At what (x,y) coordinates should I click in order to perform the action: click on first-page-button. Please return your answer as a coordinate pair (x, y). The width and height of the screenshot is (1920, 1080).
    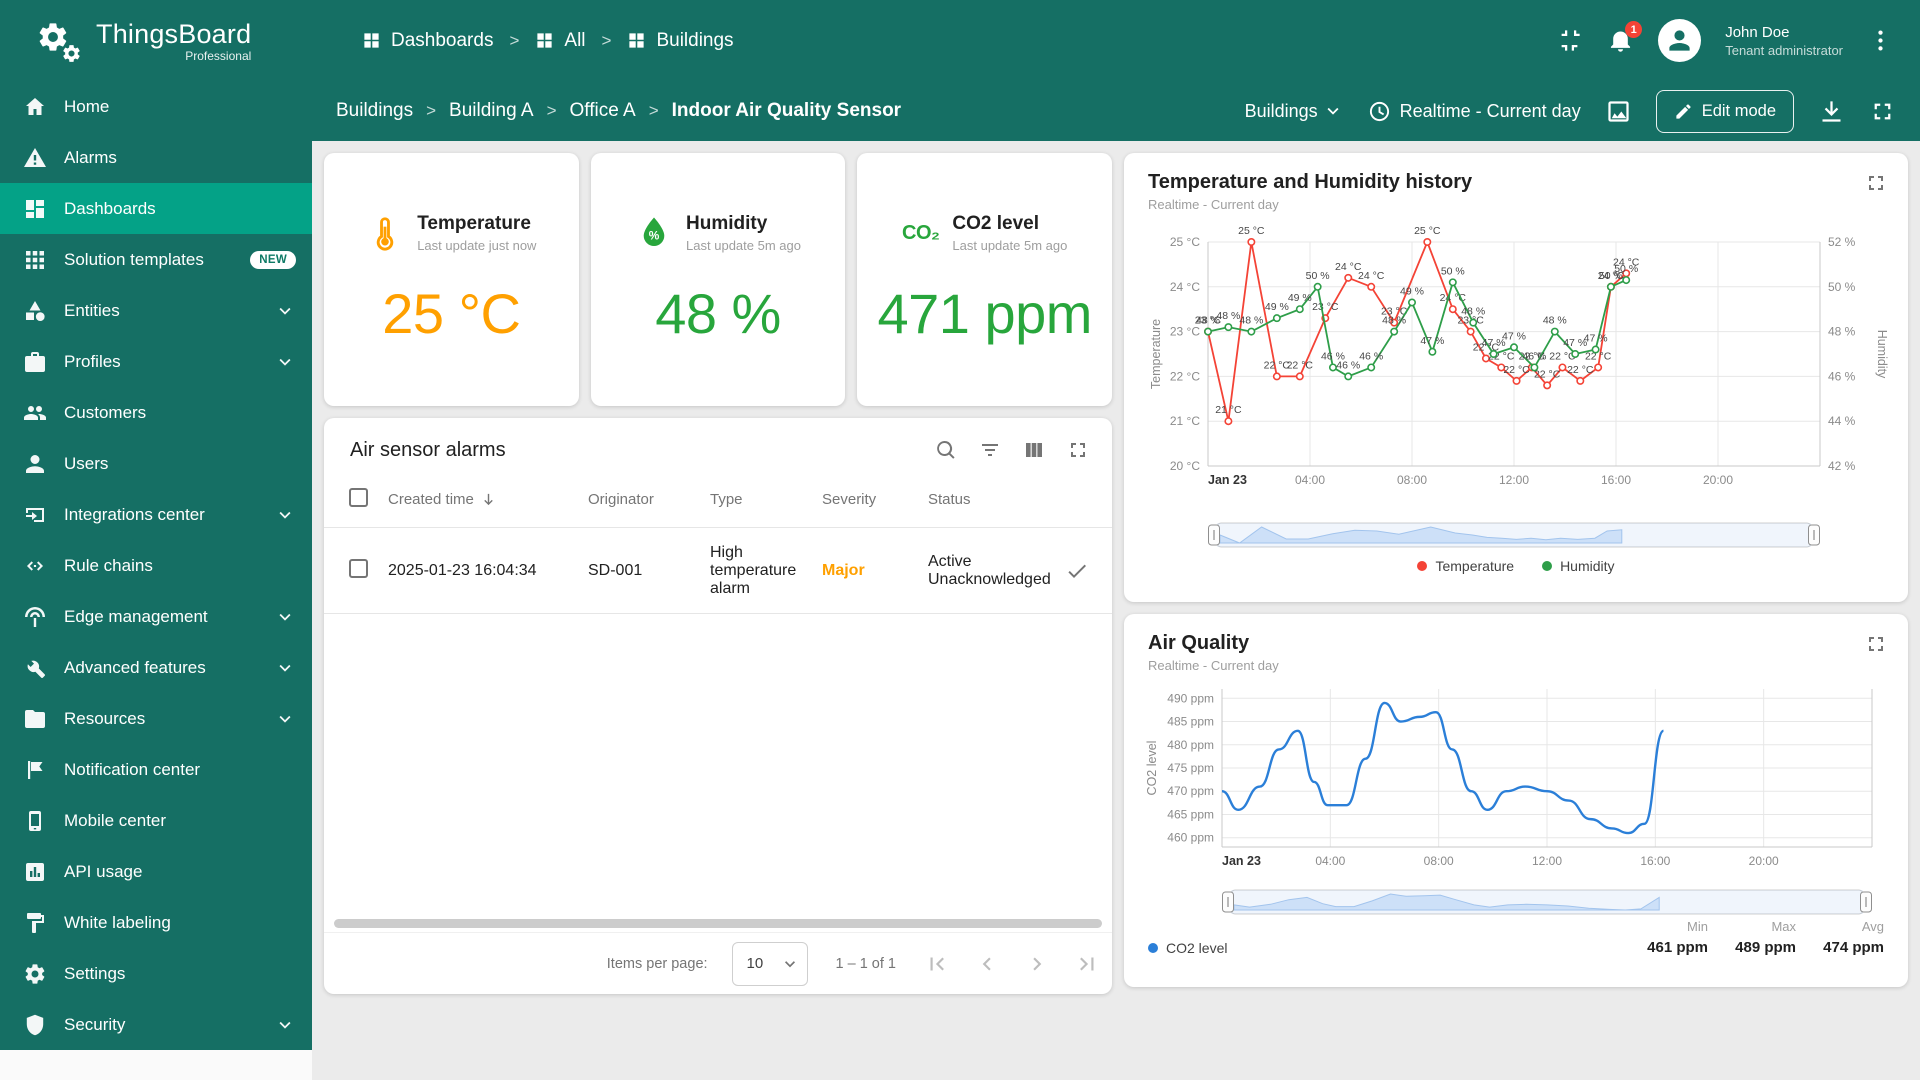
    Looking at the image, I should click on (937, 964).